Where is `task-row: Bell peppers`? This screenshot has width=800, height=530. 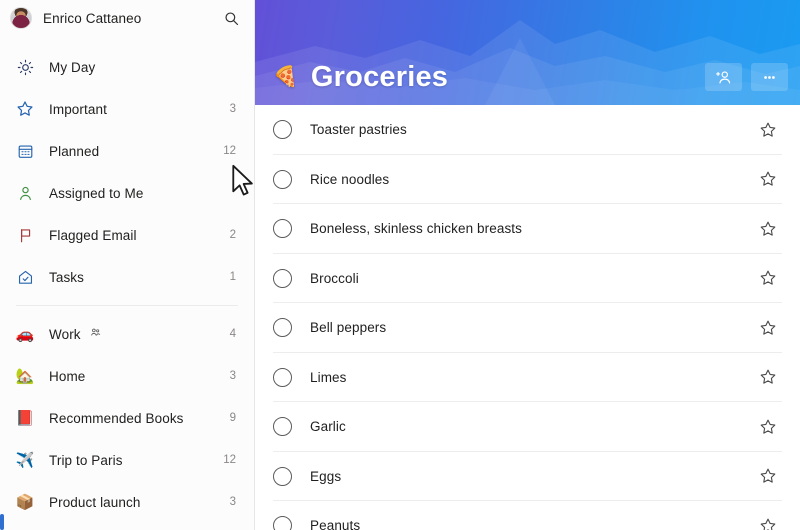 task-row: Bell peppers is located at coordinates (527, 328).